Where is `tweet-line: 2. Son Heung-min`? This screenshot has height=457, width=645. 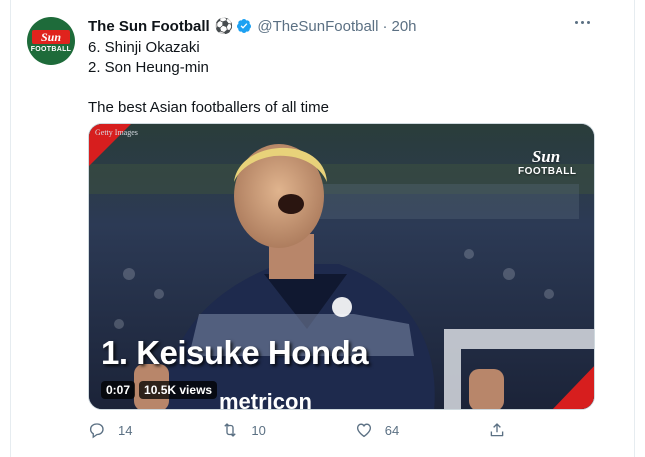 tweet-line: 2. Son Heung-min is located at coordinates (148, 67).